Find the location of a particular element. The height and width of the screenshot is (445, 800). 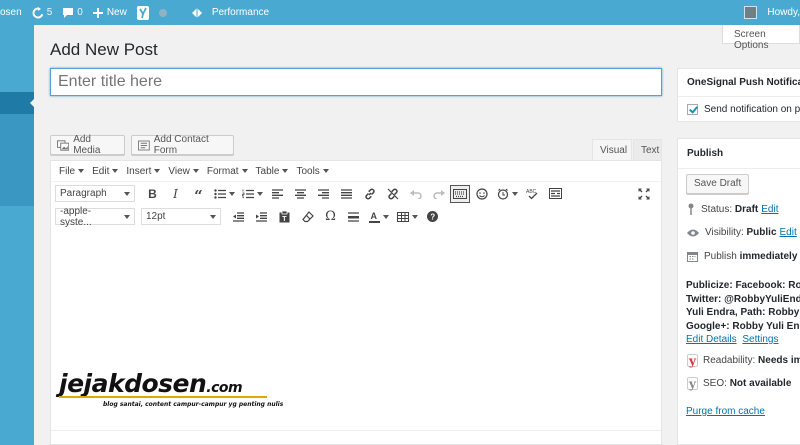

toolbar-toggle-button is located at coordinates (460, 193).